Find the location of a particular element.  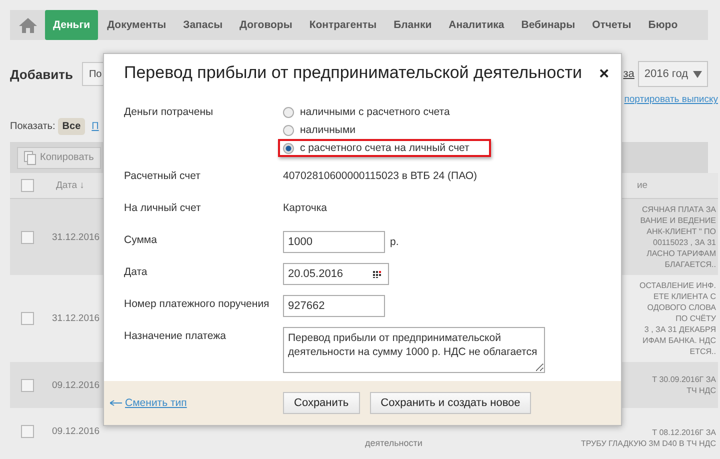

table-cell: ТЧ НДС is located at coordinates (701, 390).